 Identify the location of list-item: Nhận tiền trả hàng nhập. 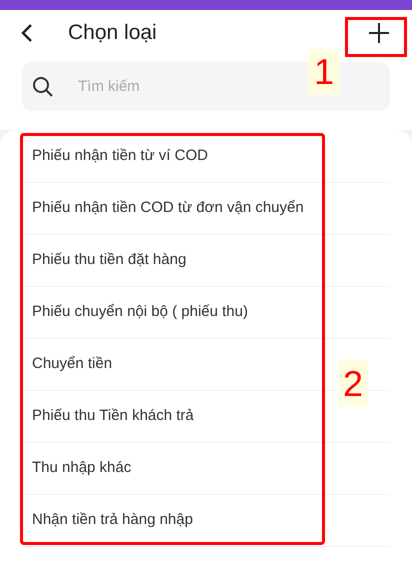
(109, 520).